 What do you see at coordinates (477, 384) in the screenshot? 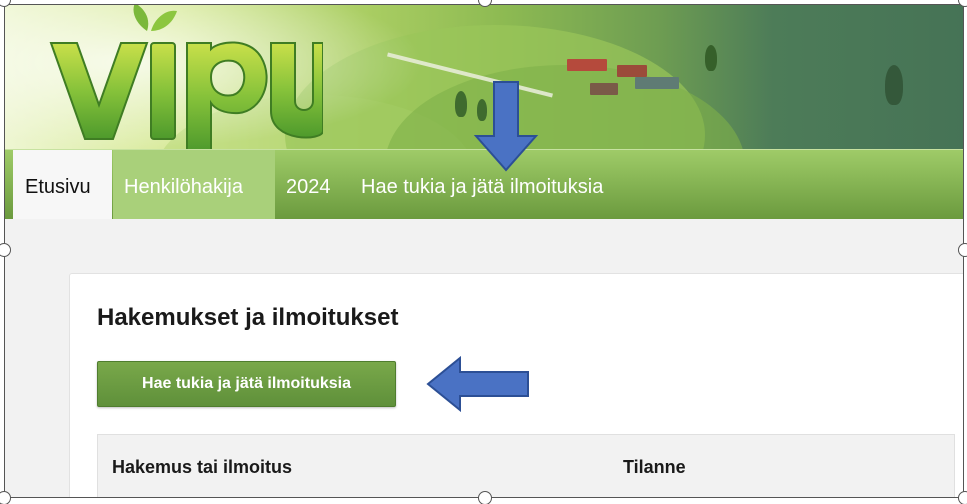
I see `arrow-left-annotation-icon` at bounding box center [477, 384].